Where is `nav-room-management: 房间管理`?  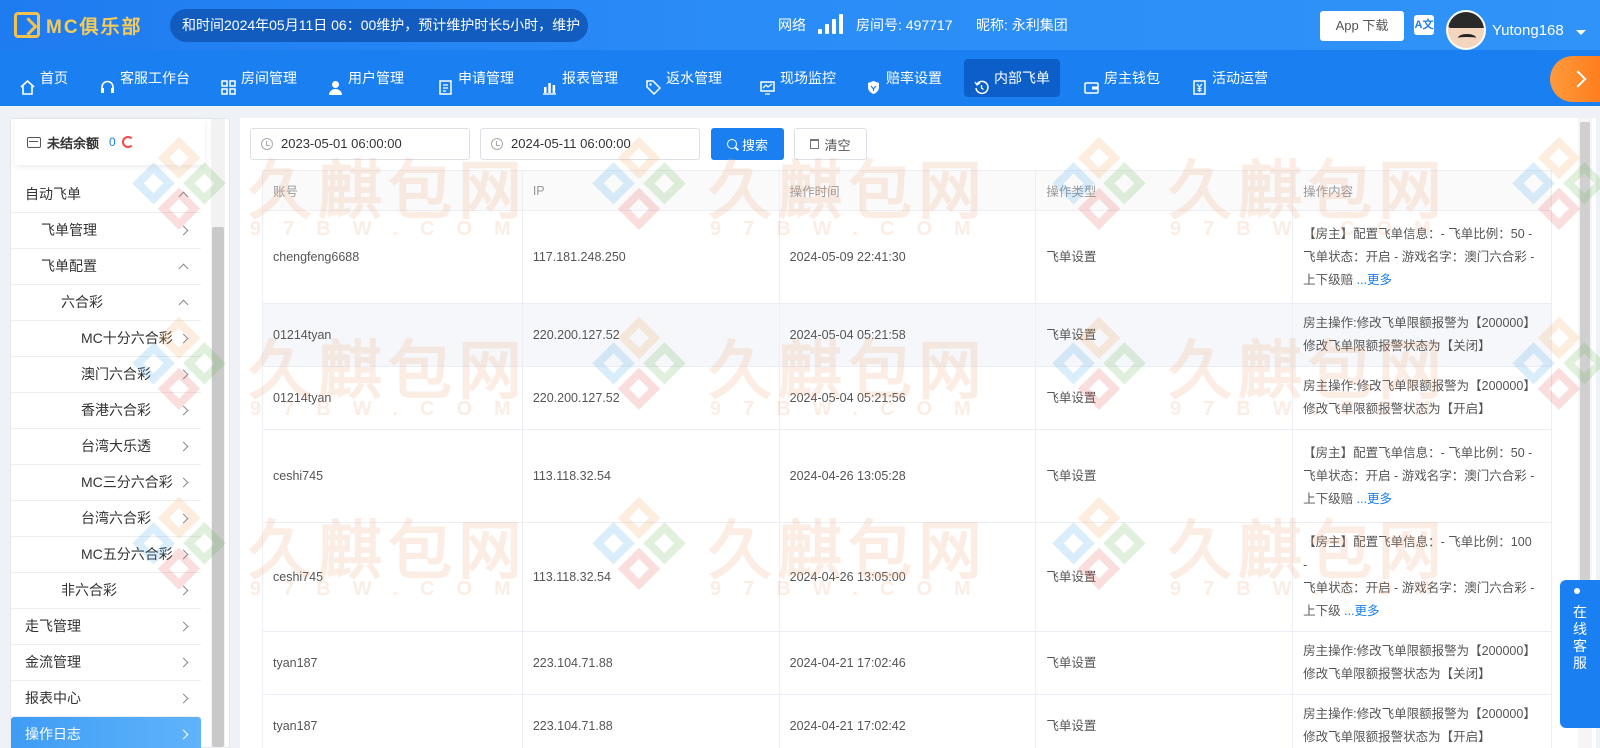 nav-room-management: 房间管理 is located at coordinates (259, 78).